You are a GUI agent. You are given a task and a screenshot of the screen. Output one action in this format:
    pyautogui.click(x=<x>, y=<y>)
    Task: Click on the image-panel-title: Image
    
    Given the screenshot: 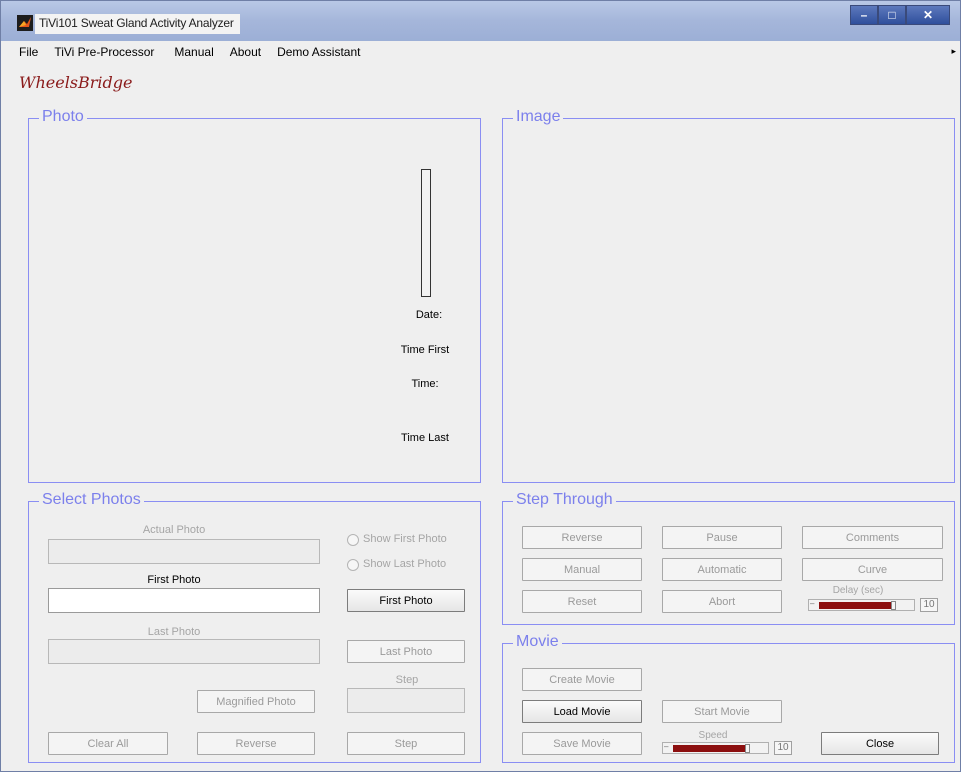 What is the action you would take?
    pyautogui.click(x=538, y=117)
    